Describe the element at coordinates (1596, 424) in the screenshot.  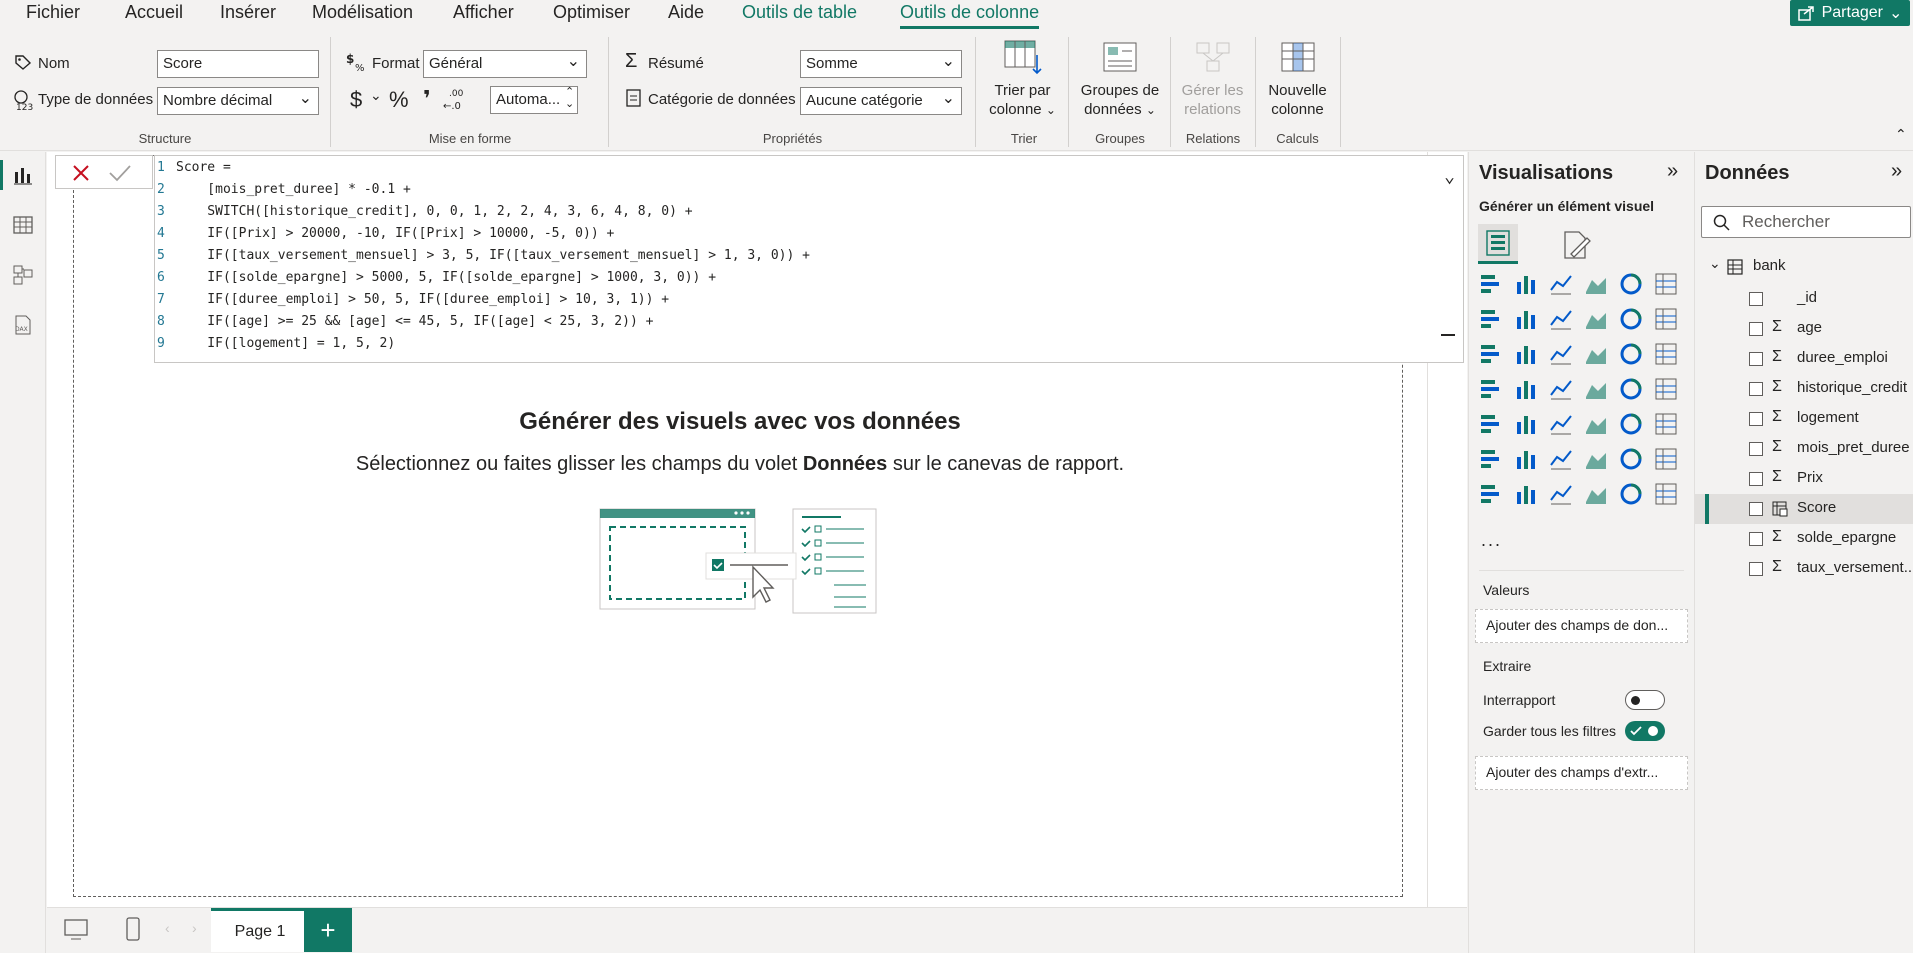
I see `matrix-icon` at that location.